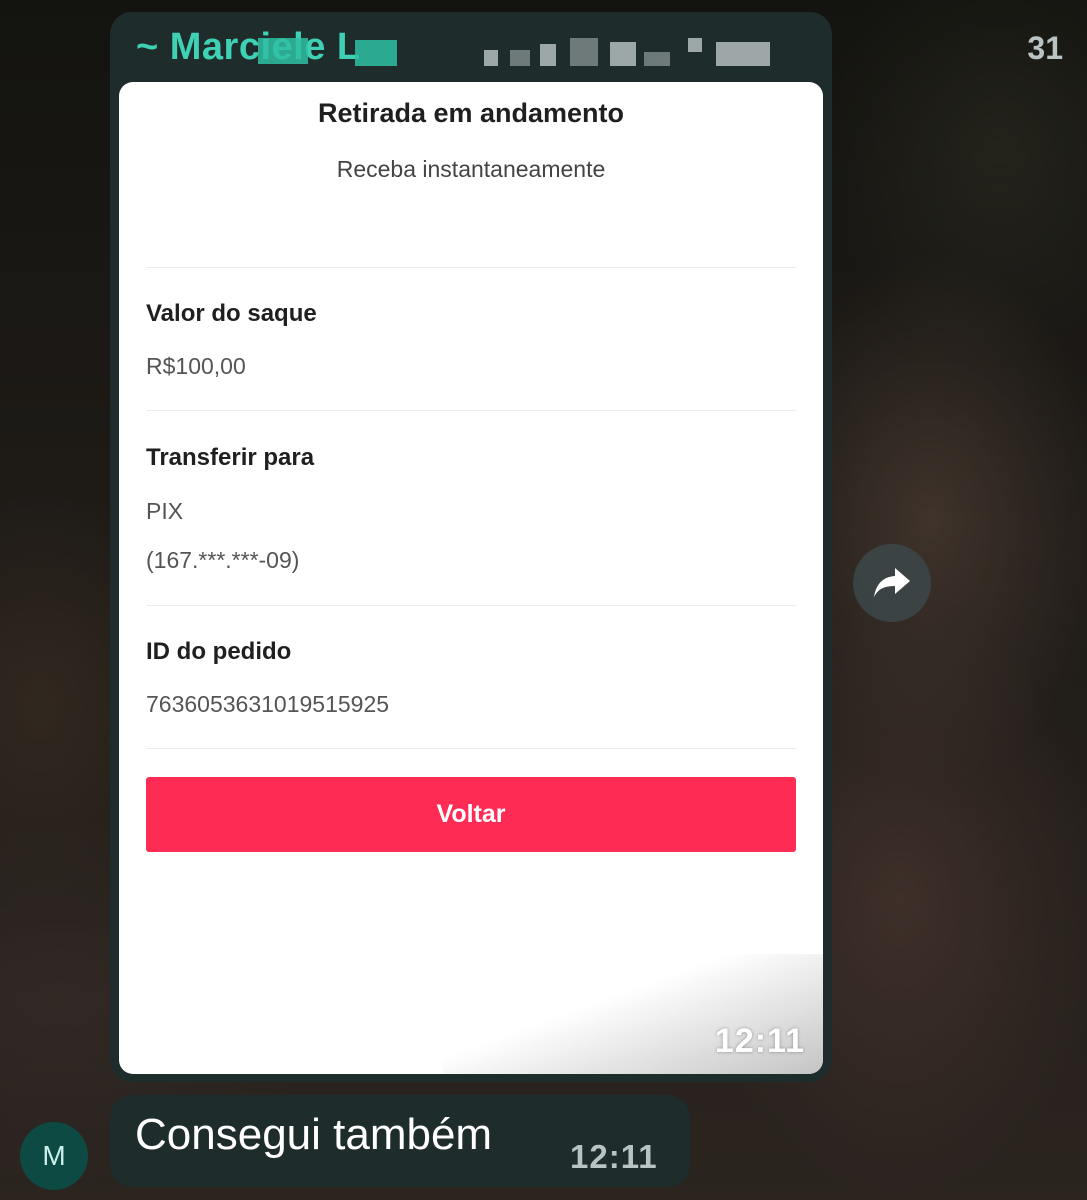 The height and width of the screenshot is (1200, 1087). I want to click on field-value-method: PIX, so click(165, 511).